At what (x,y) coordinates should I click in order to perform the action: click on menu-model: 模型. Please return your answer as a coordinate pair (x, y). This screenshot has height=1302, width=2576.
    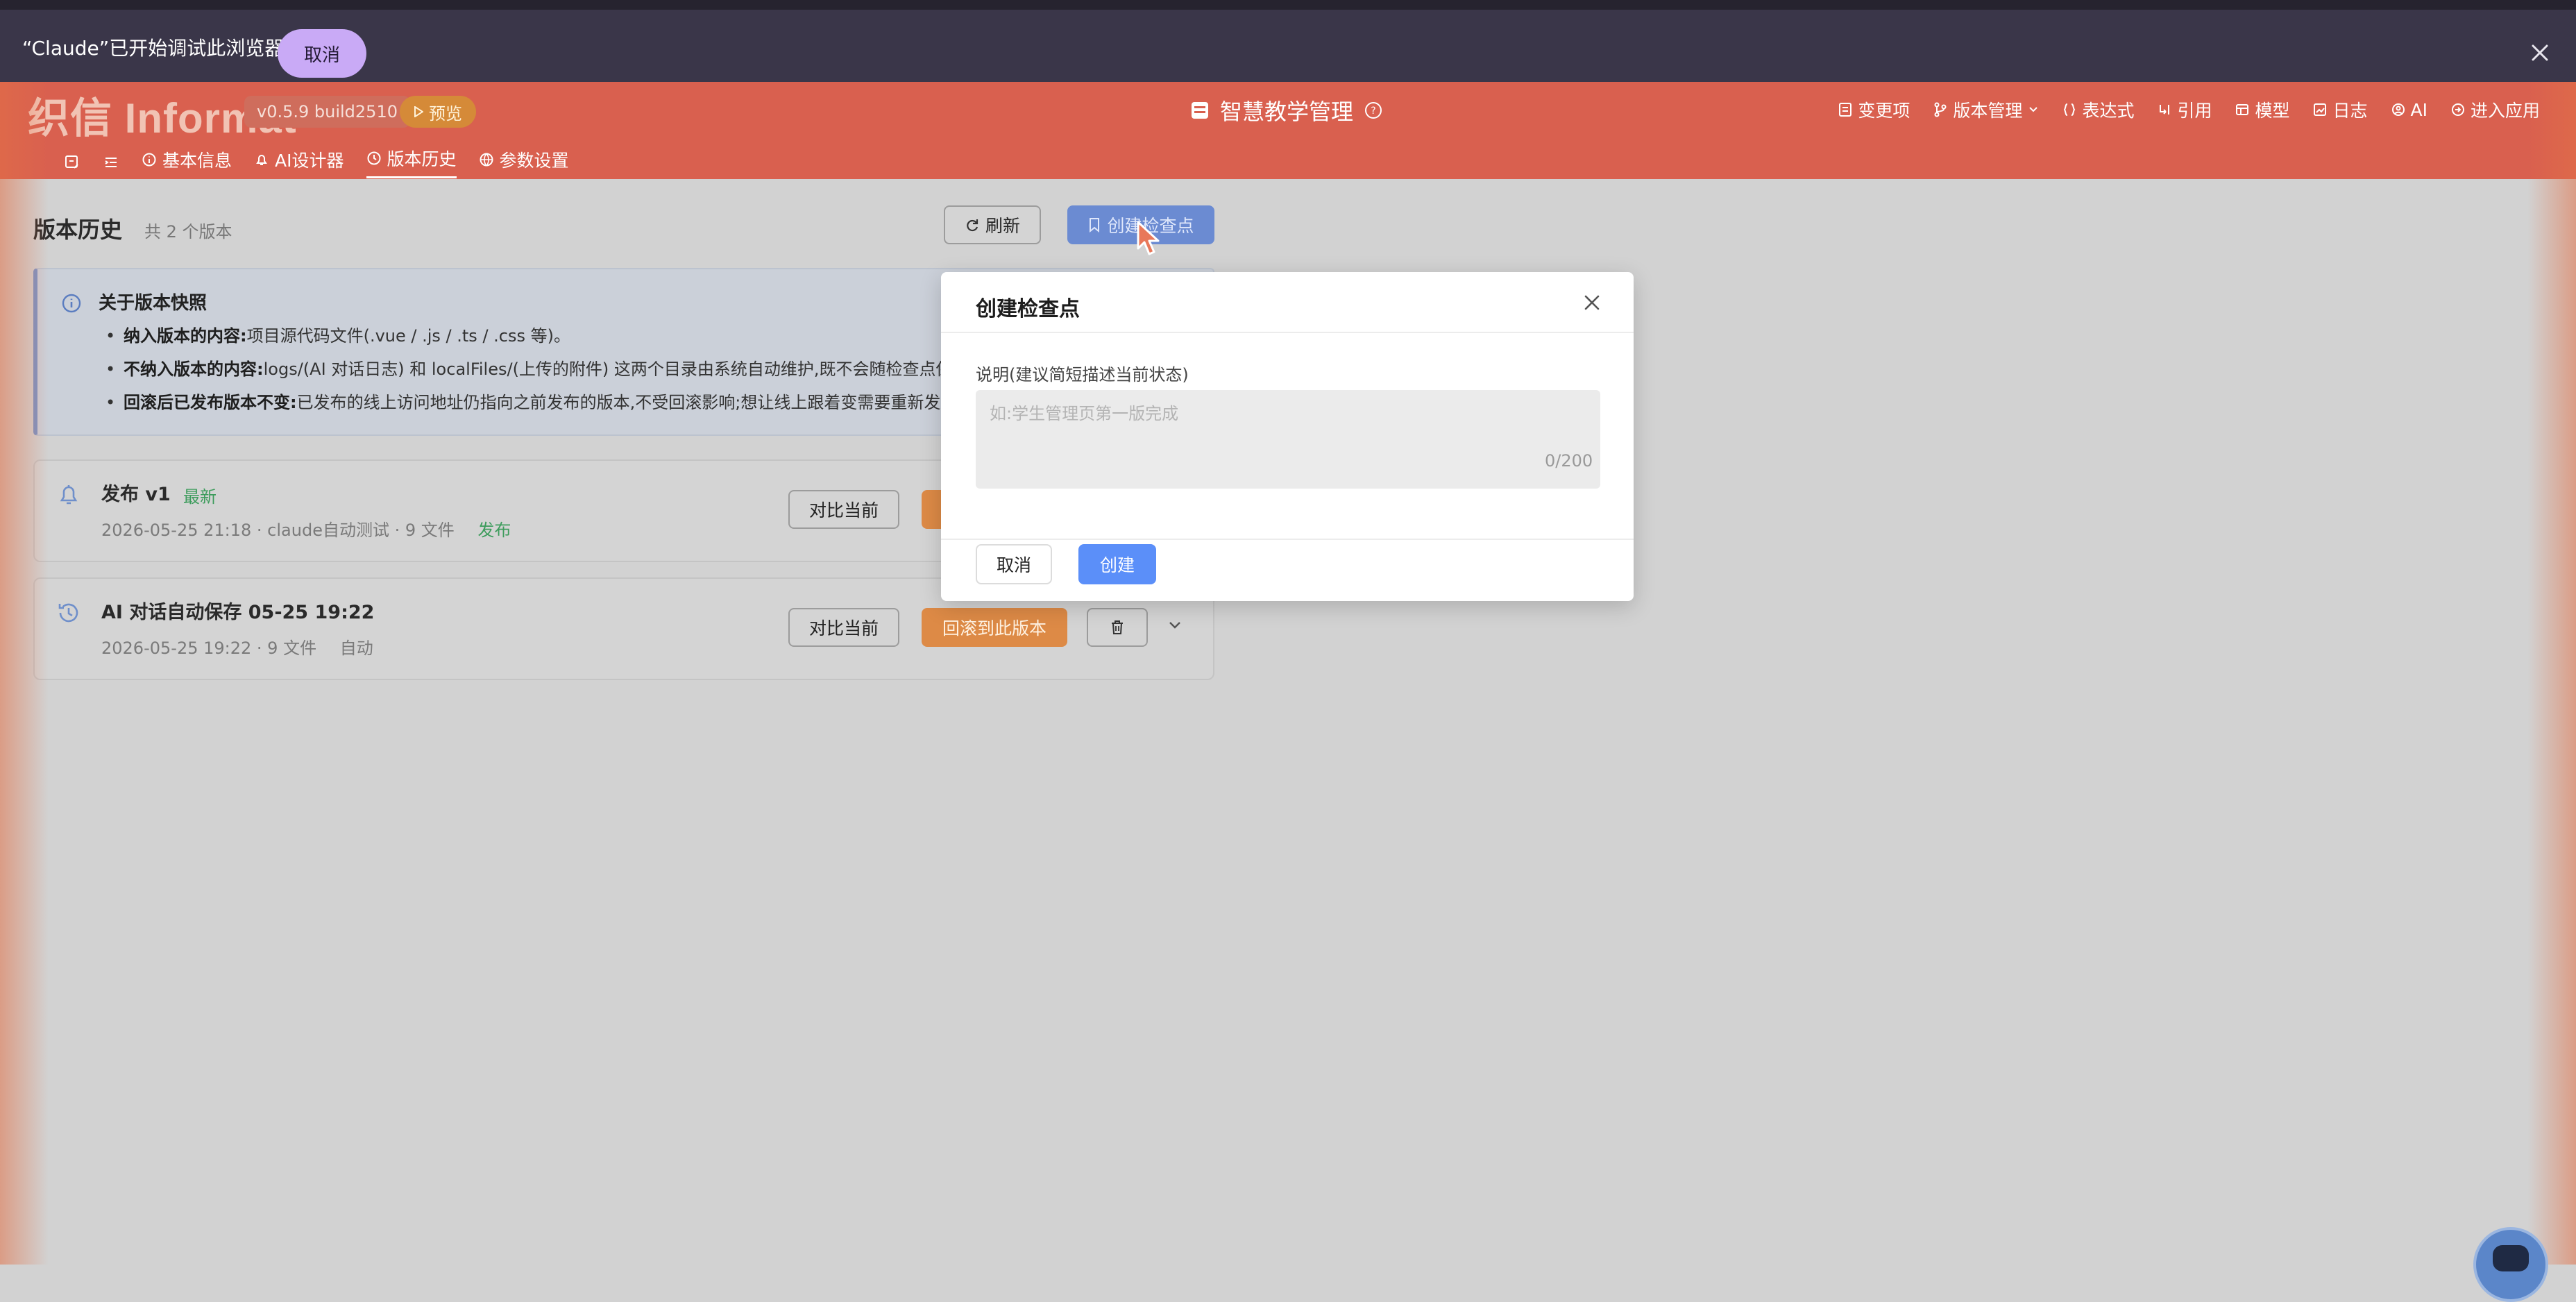
    Looking at the image, I should click on (2262, 109).